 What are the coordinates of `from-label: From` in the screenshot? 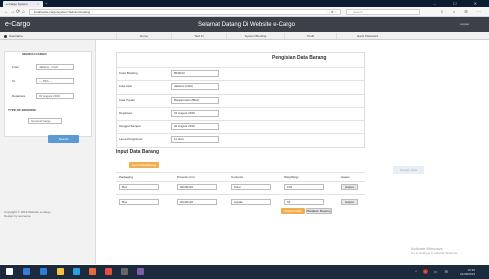 It's located at (15, 67).